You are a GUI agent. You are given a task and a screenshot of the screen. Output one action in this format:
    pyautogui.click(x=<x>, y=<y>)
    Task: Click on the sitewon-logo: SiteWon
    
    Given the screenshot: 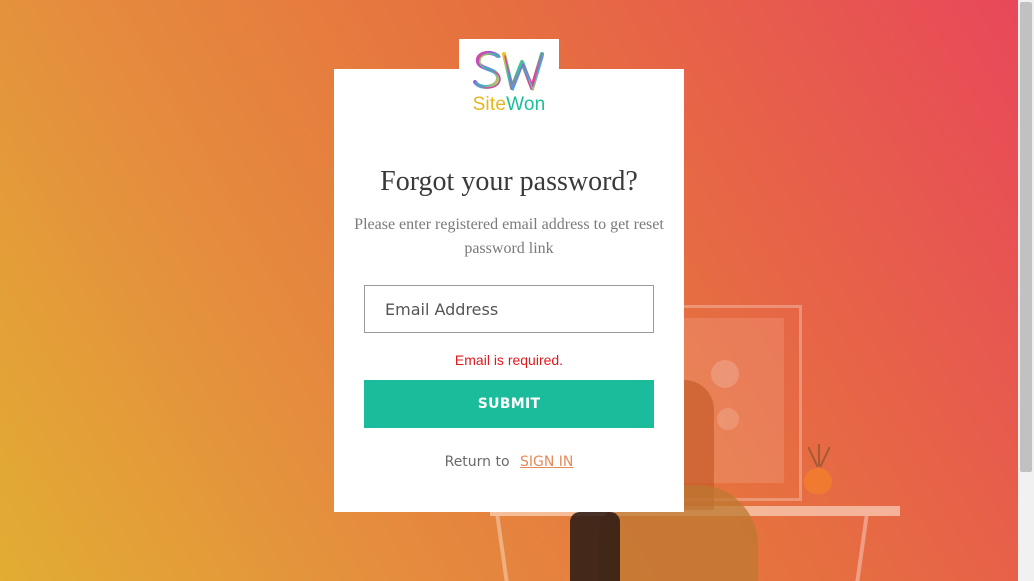 What is the action you would take?
    pyautogui.click(x=509, y=80)
    